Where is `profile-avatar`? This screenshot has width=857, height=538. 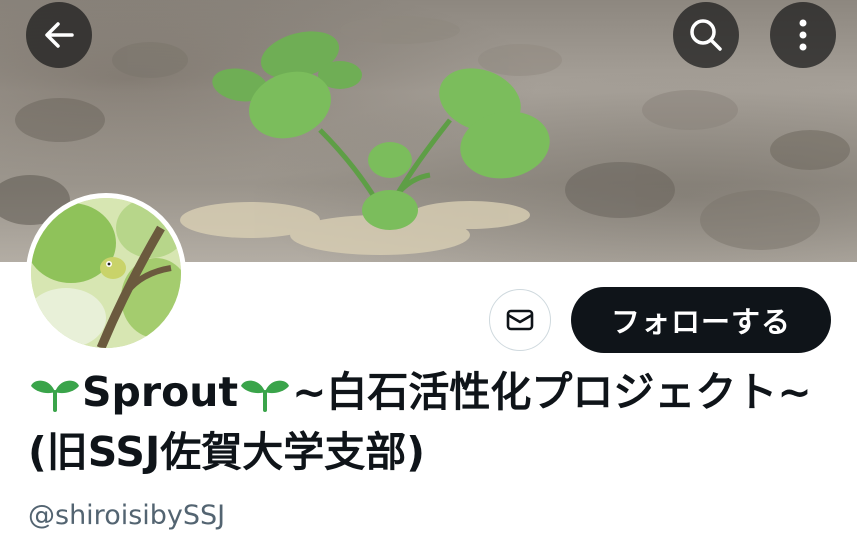 profile-avatar is located at coordinates (106, 273).